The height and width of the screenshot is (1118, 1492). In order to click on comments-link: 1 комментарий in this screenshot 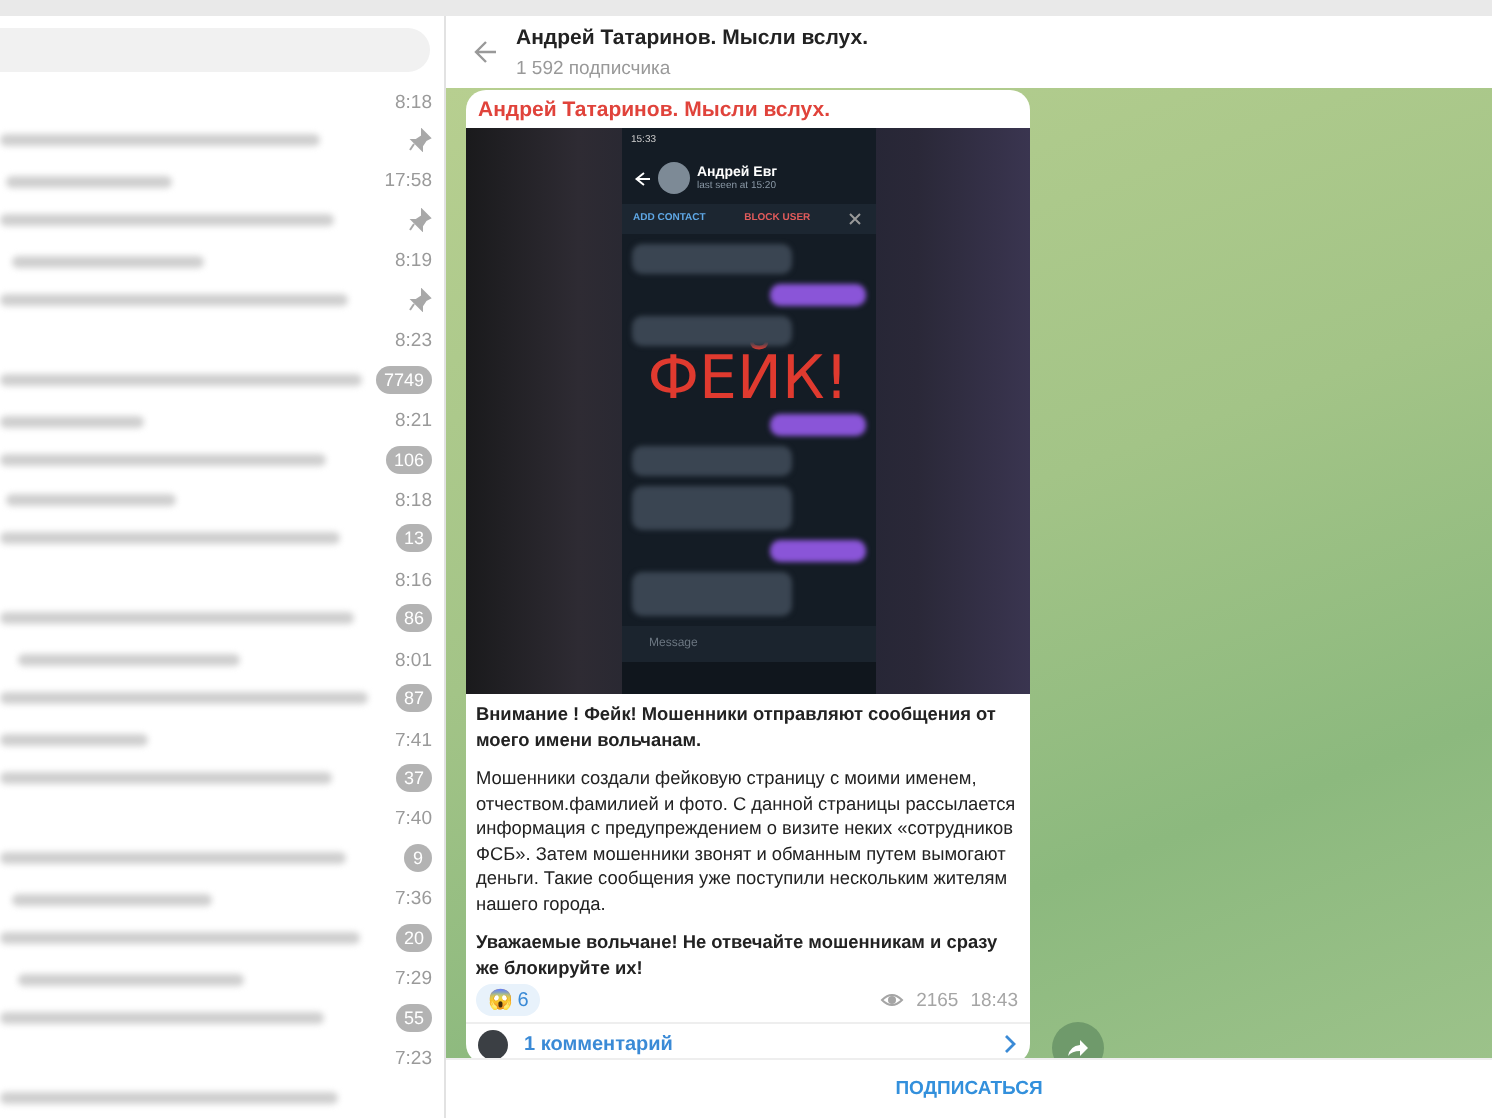, I will do `click(755, 1044)`.